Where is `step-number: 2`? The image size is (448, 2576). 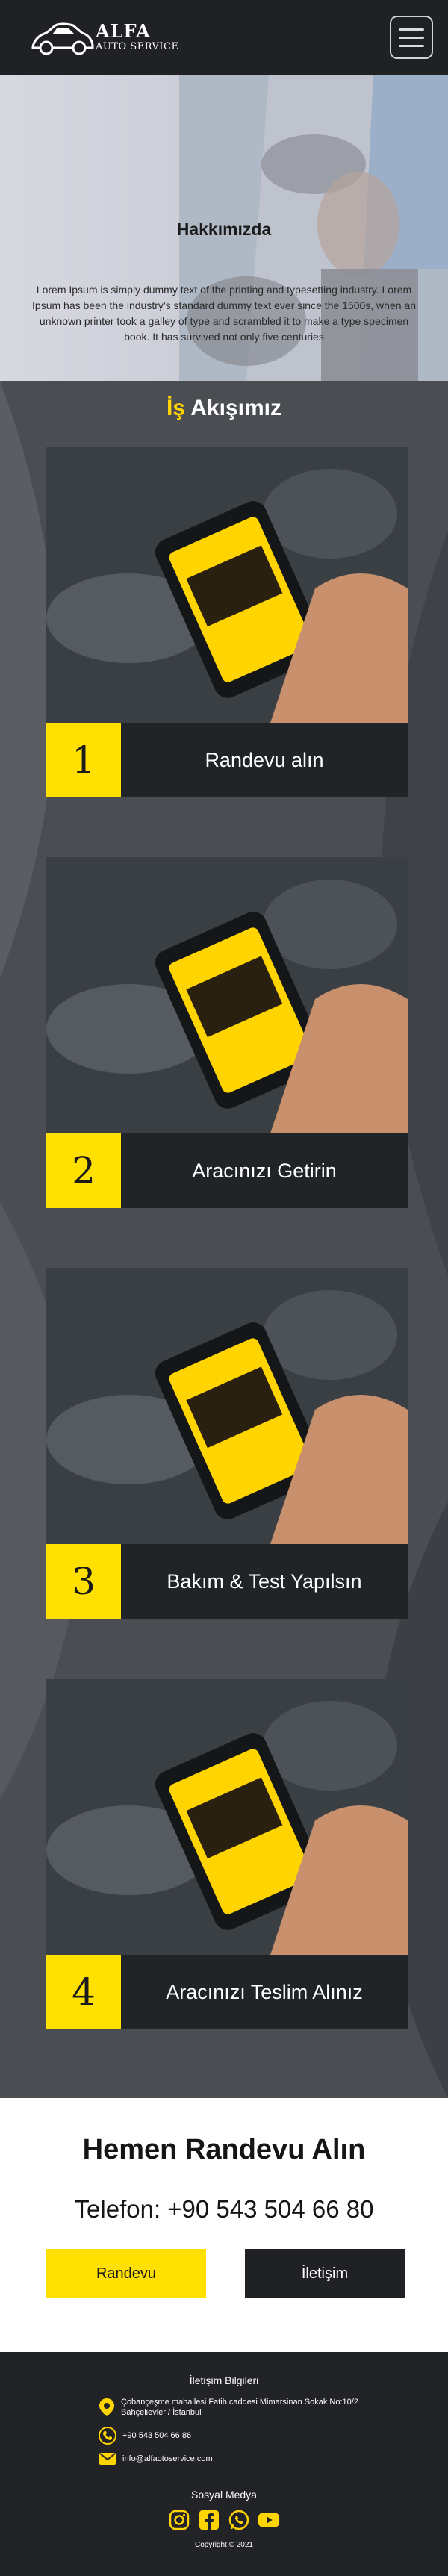 step-number: 2 is located at coordinates (83, 1170).